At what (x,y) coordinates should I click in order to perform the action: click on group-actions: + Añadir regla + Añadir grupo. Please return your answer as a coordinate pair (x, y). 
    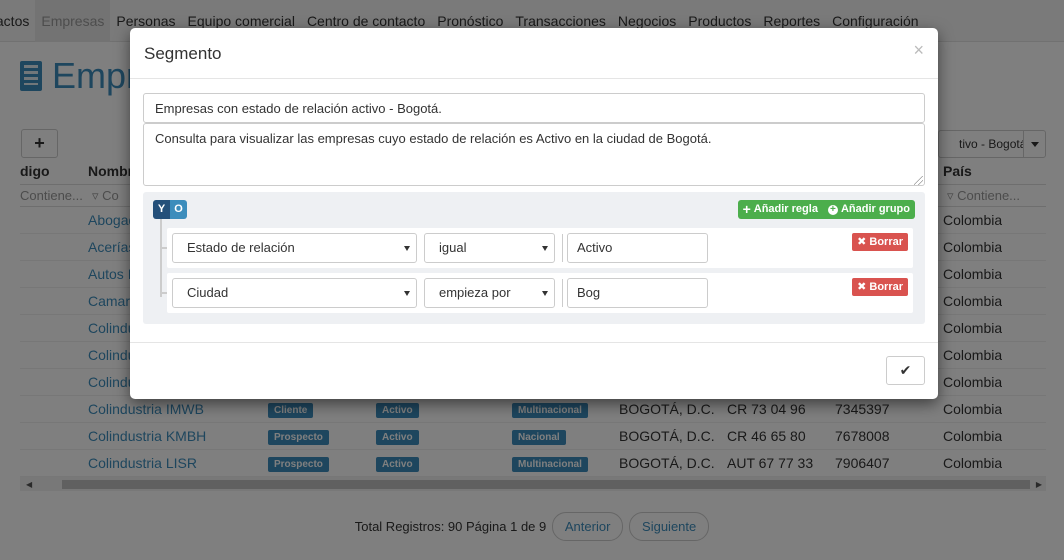
    Looking at the image, I should click on (826, 209).